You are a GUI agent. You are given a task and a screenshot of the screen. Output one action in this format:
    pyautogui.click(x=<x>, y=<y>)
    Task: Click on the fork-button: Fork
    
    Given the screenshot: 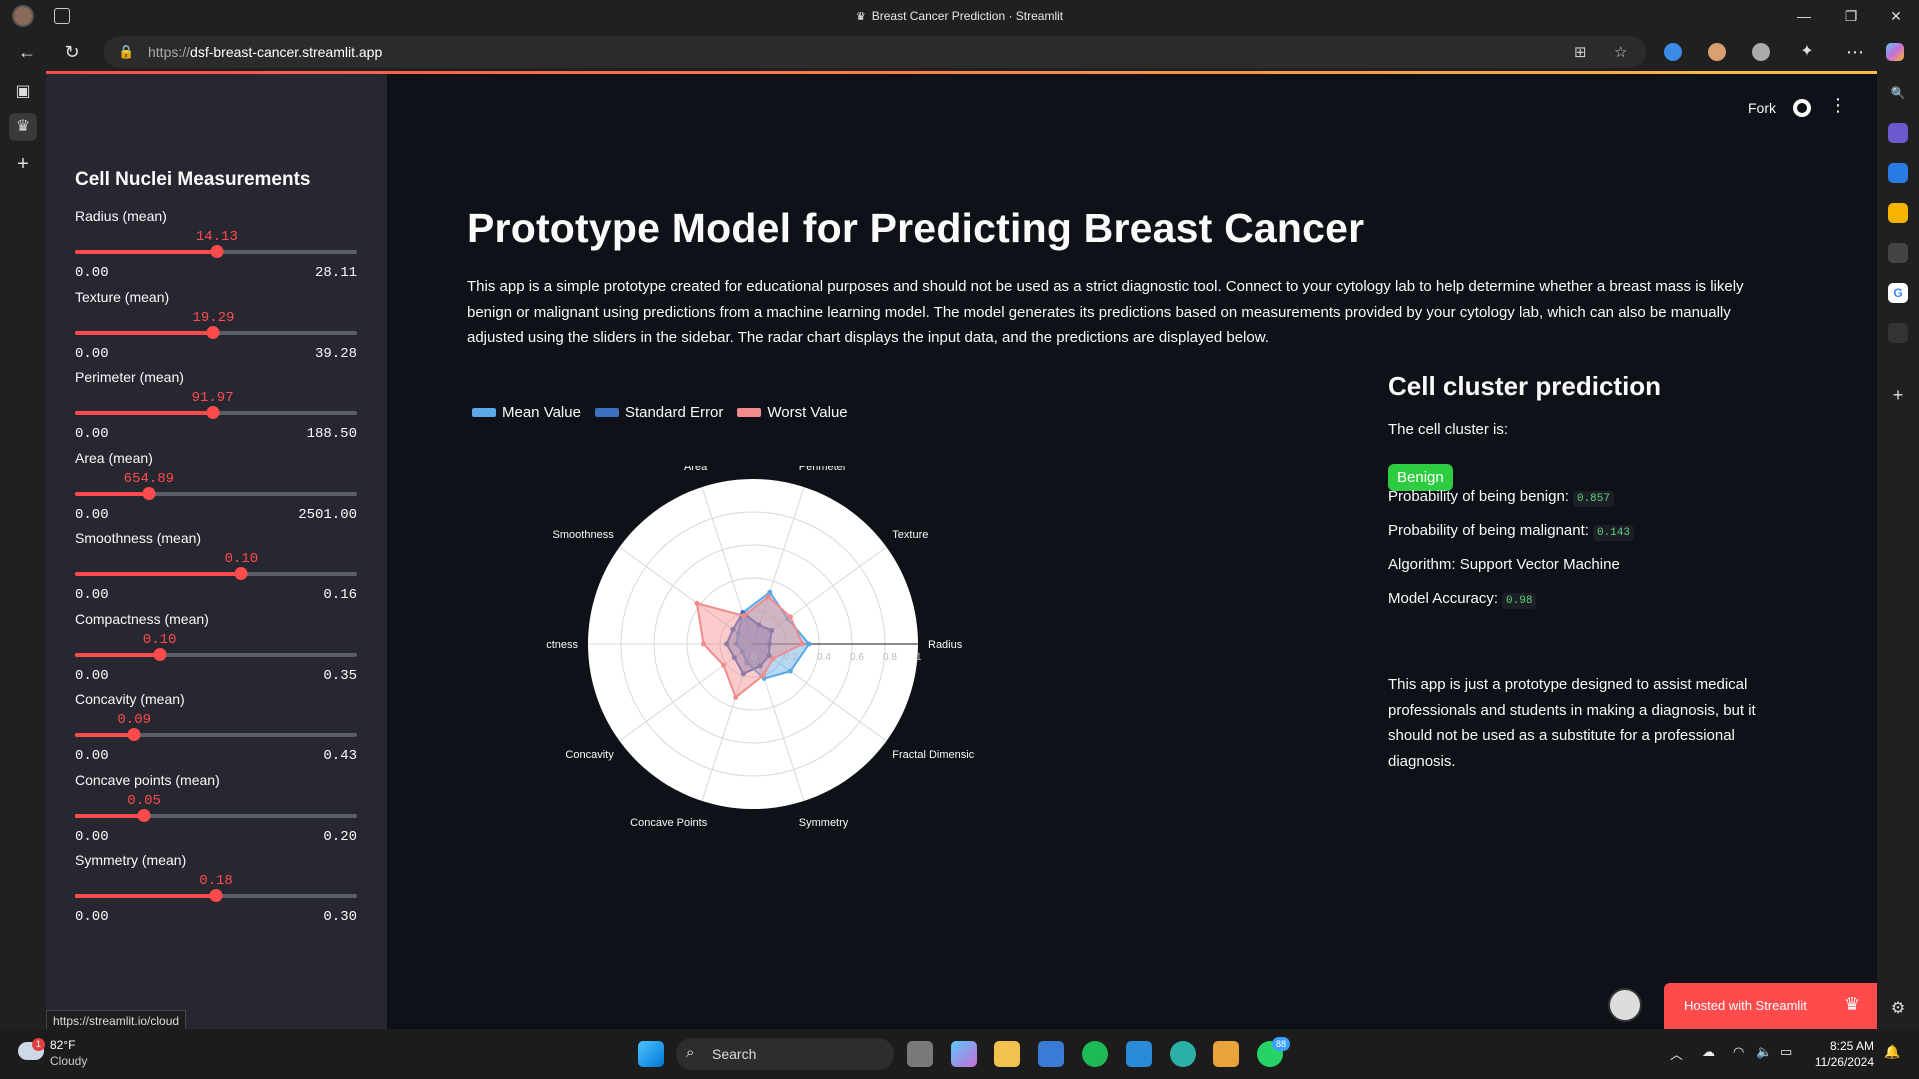 What is the action you would take?
    pyautogui.click(x=1762, y=108)
    